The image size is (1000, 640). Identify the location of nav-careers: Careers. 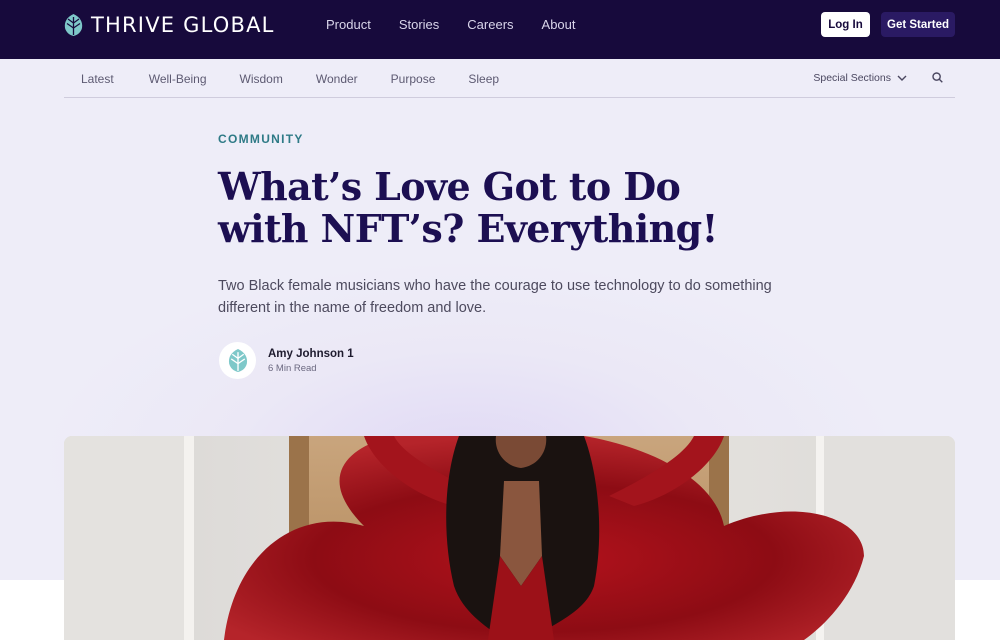
(490, 25).